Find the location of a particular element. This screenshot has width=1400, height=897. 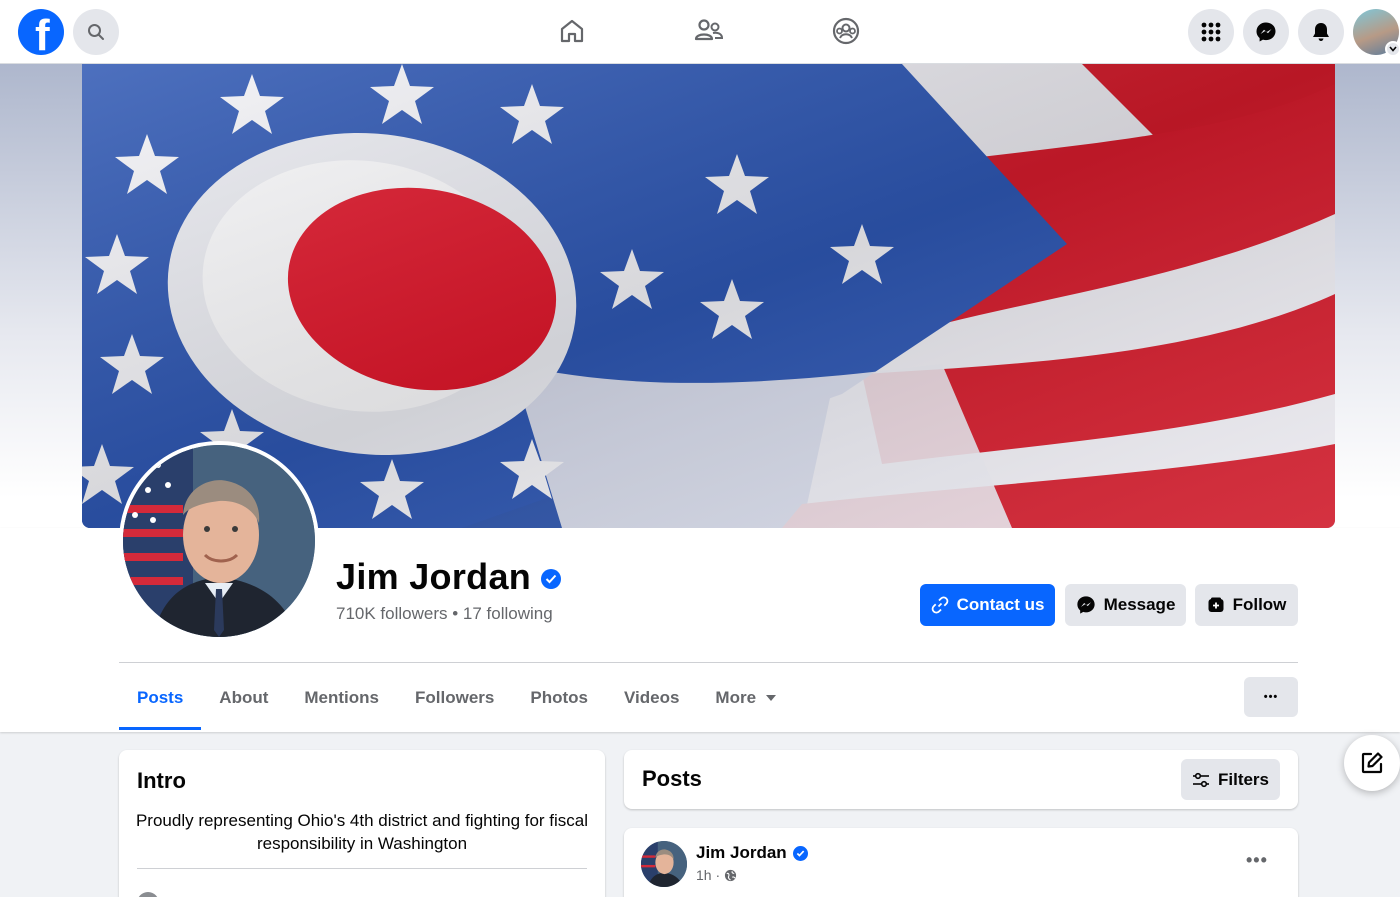

menu-button is located at coordinates (1211, 32).